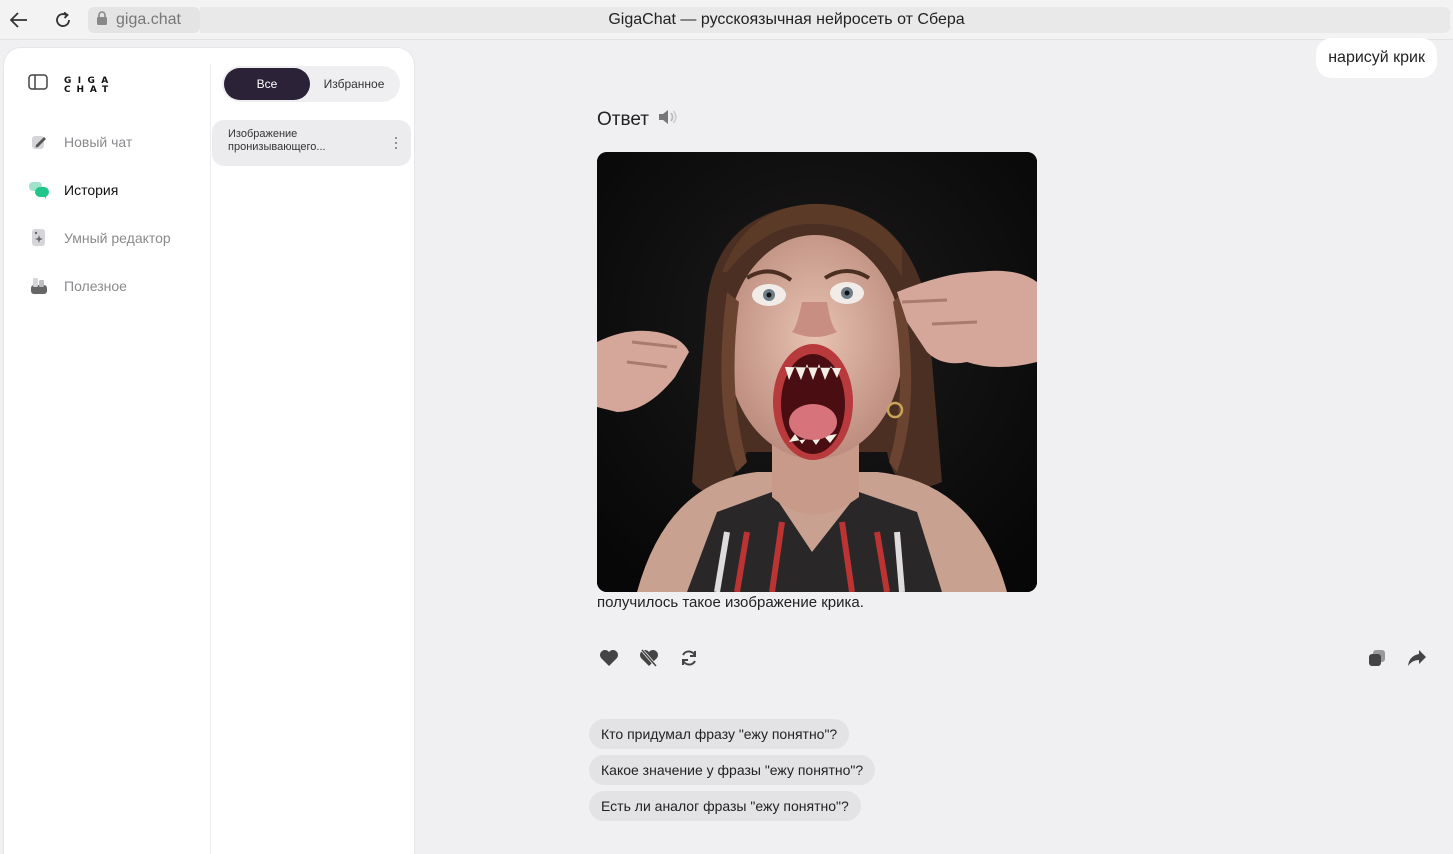 This screenshot has width=1453, height=854. I want to click on user-message-bubble: нарисуй крик, so click(1376, 58).